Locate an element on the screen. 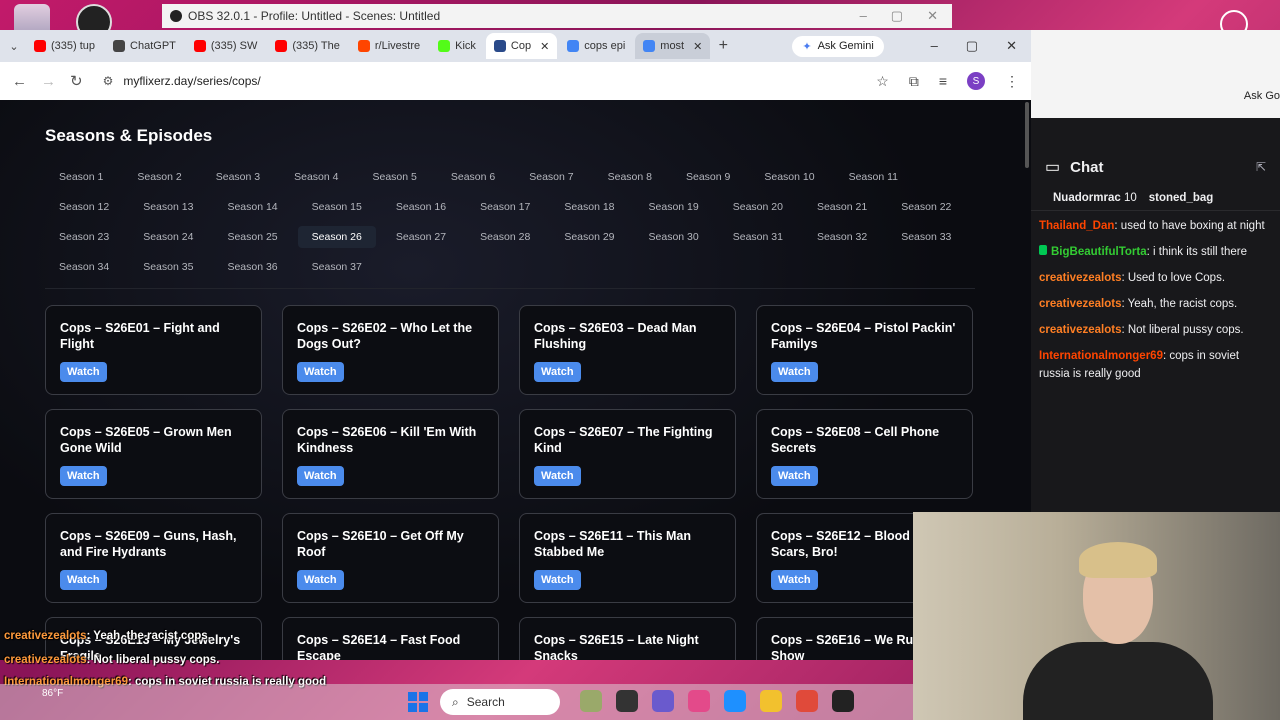 The width and height of the screenshot is (1280, 720). menu-kebab-icon: ⋮ is located at coordinates (1012, 81).